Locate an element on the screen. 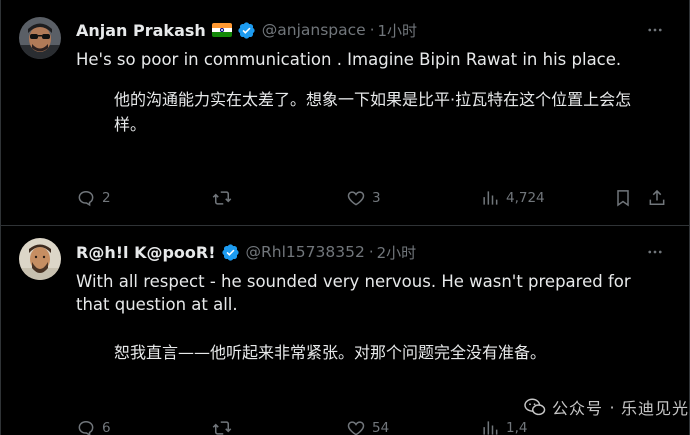  tweet-translation: 恕我直言——他听起来非常紧张。对那个问题完全没有准备。 is located at coordinates (330, 352).